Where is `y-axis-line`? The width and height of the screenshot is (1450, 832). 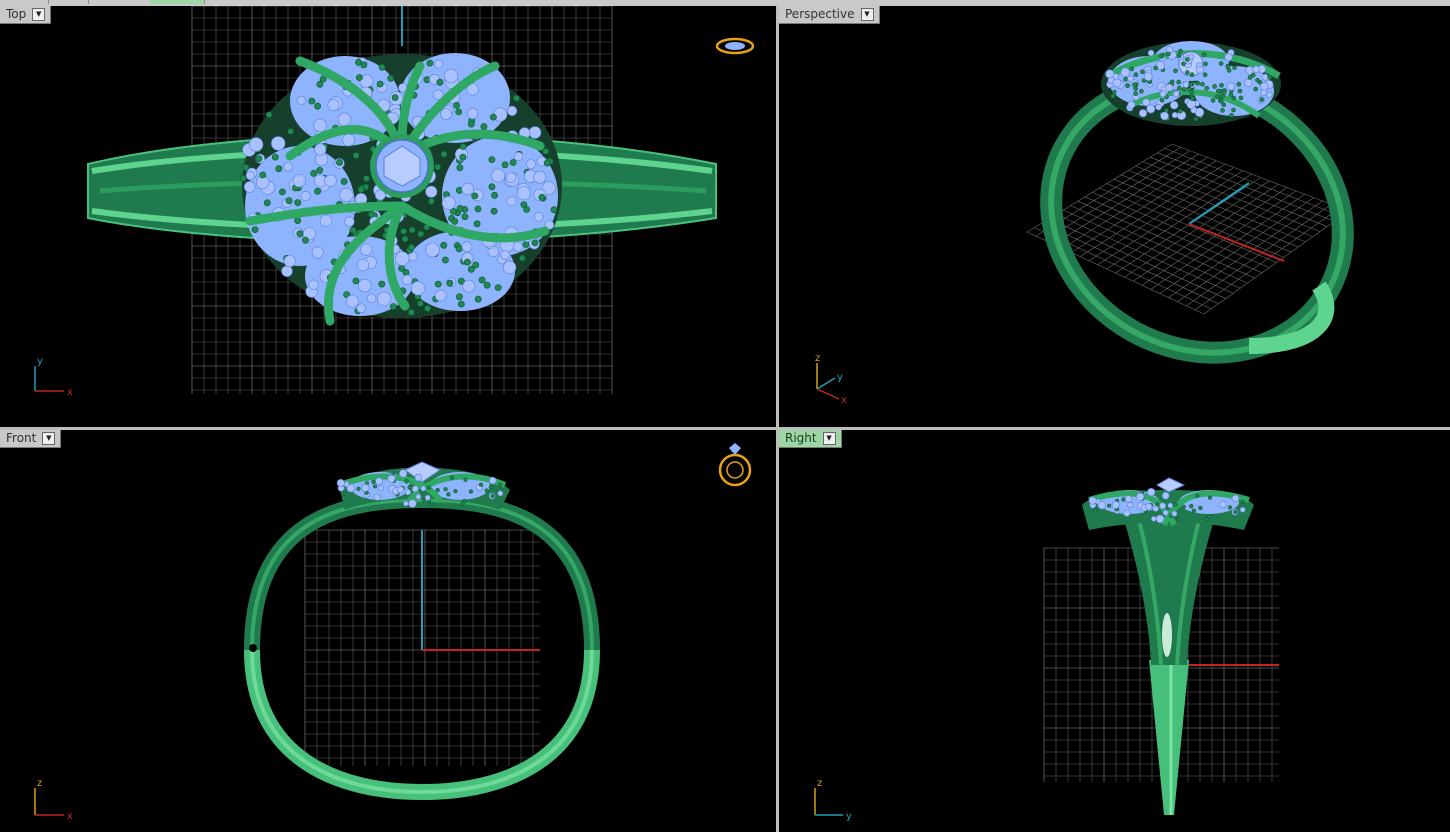
y-axis-line is located at coordinates (1219, 203).